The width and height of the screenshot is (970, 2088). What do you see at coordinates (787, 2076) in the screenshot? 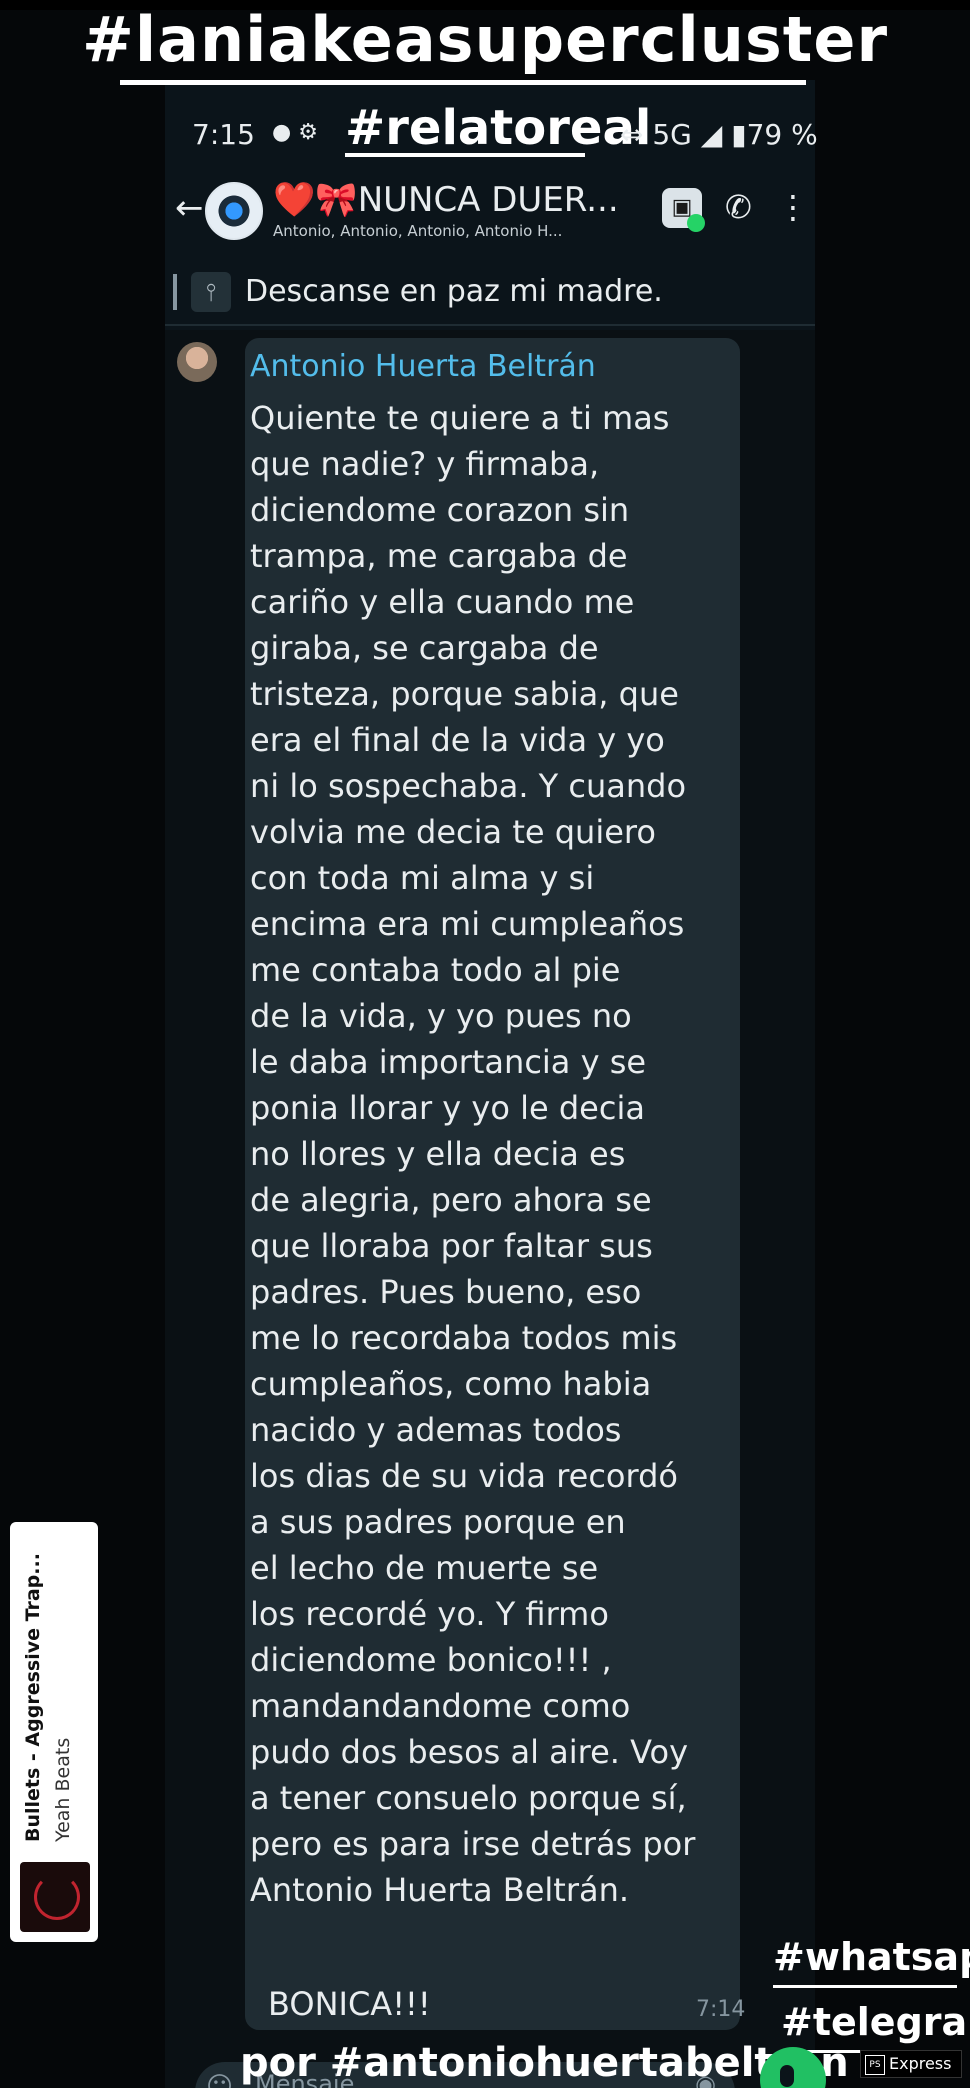
I see `mic-icon` at bounding box center [787, 2076].